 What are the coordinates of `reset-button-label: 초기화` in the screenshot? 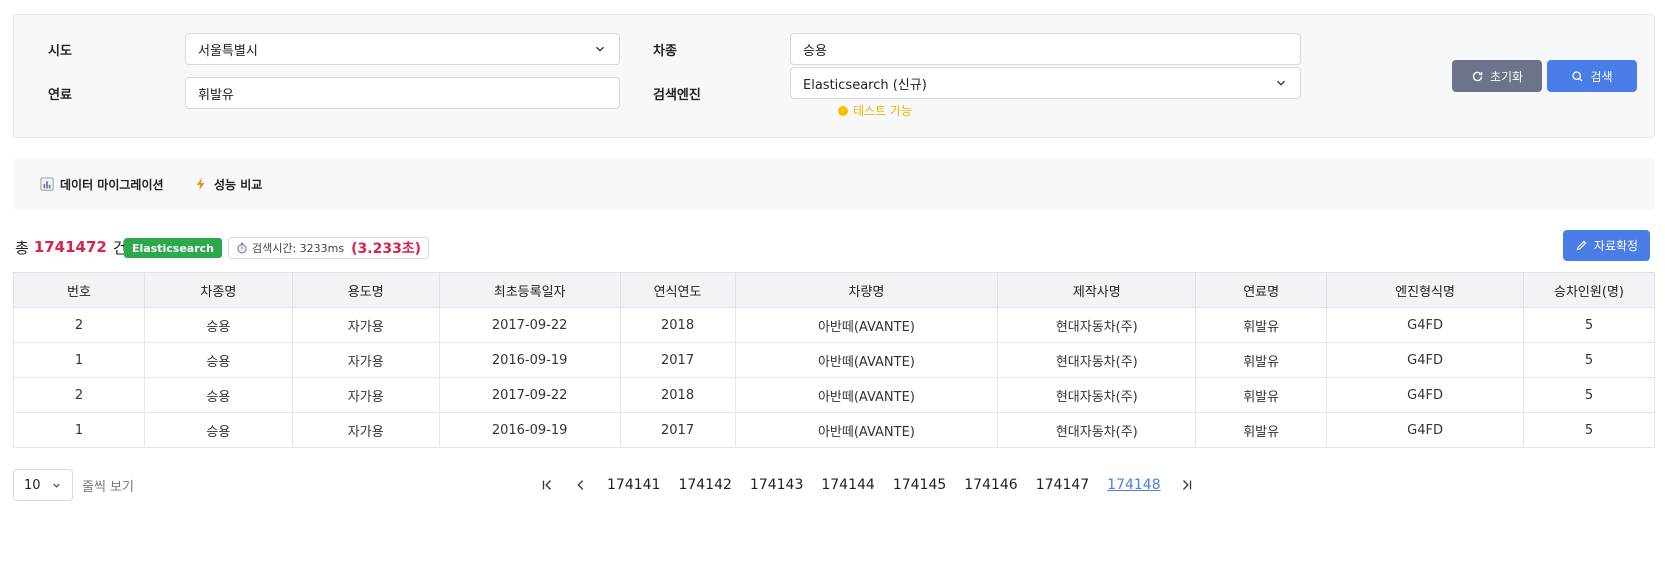 It's located at (1506, 76).